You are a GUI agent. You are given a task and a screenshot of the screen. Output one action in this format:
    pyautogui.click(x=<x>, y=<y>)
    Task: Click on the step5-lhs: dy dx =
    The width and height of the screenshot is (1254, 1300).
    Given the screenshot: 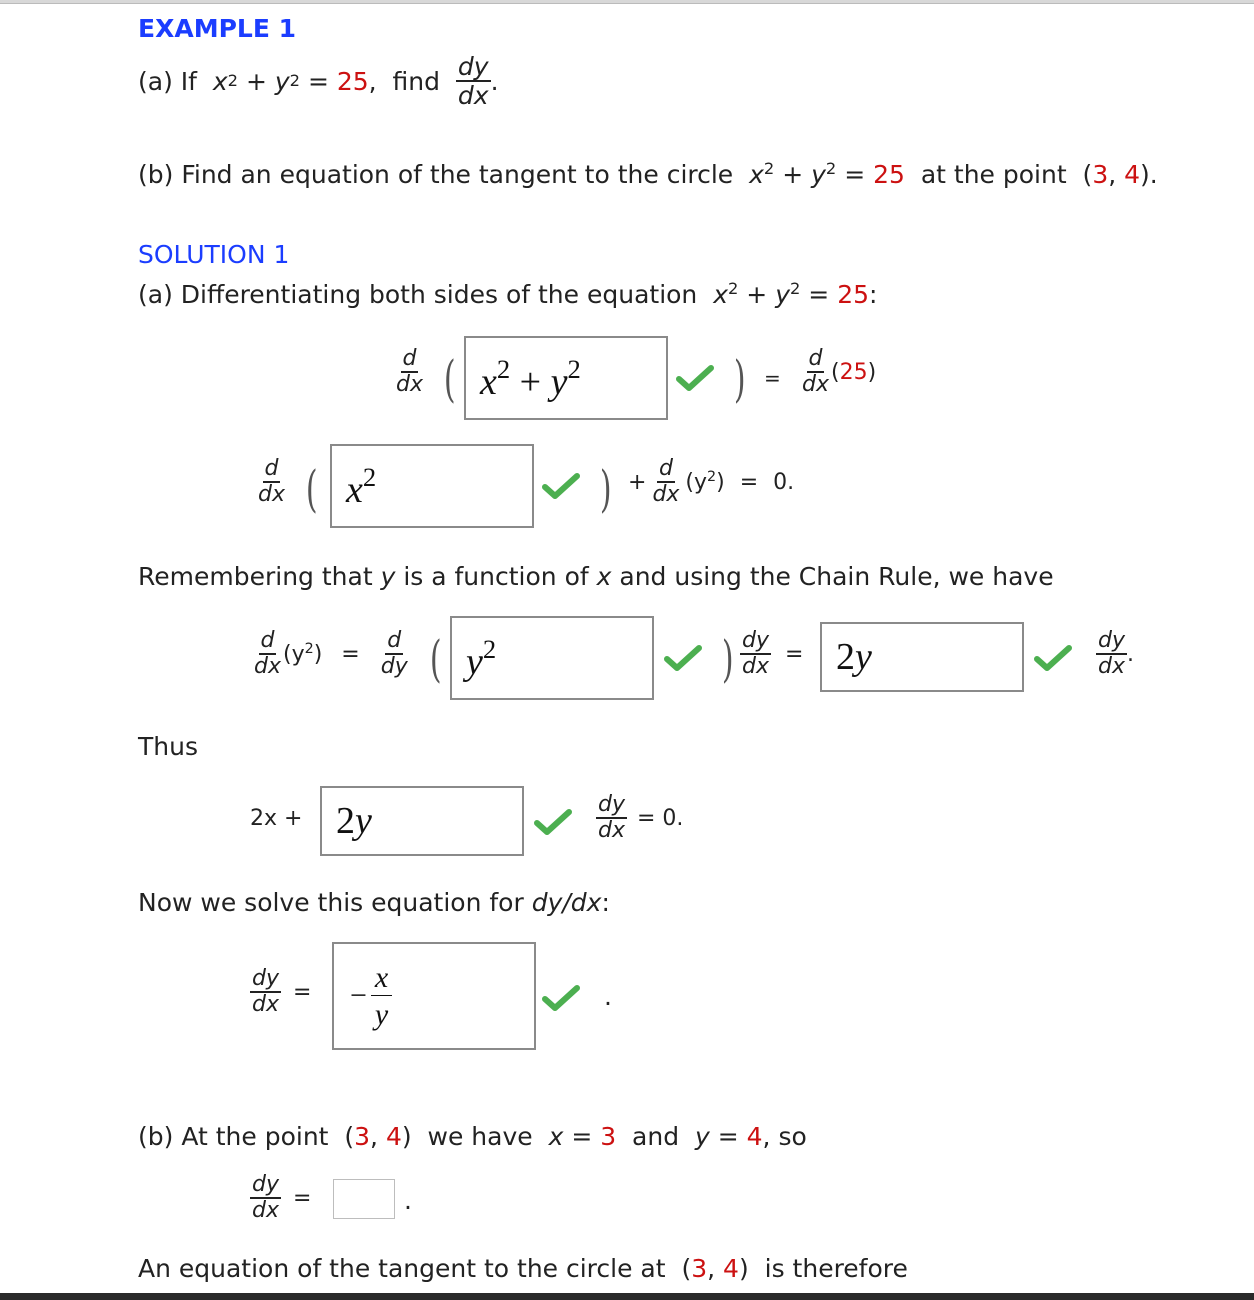 What is the action you would take?
    pyautogui.click(x=280, y=992)
    